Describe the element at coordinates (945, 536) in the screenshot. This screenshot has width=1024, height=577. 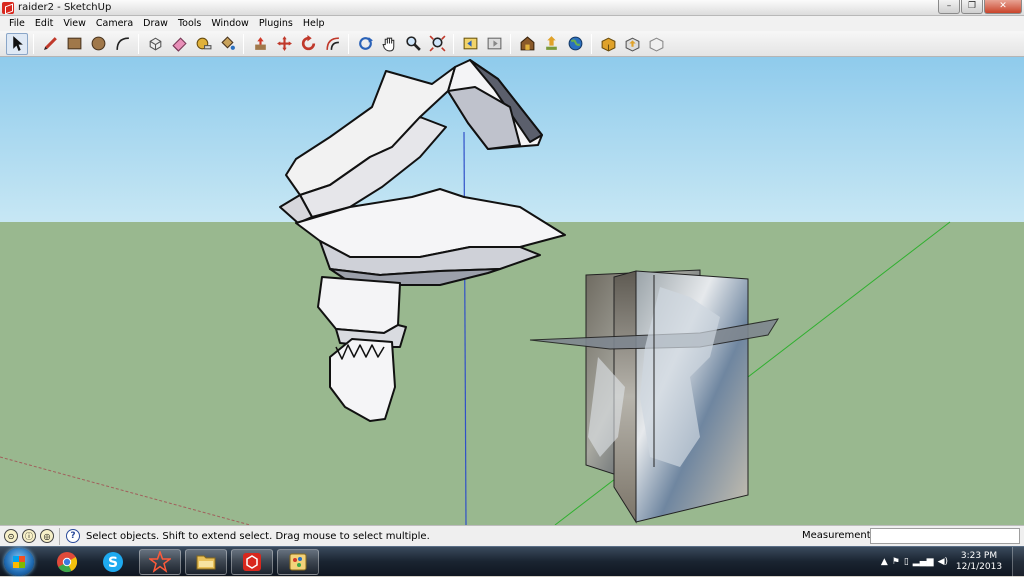
I see `measurements-input` at that location.